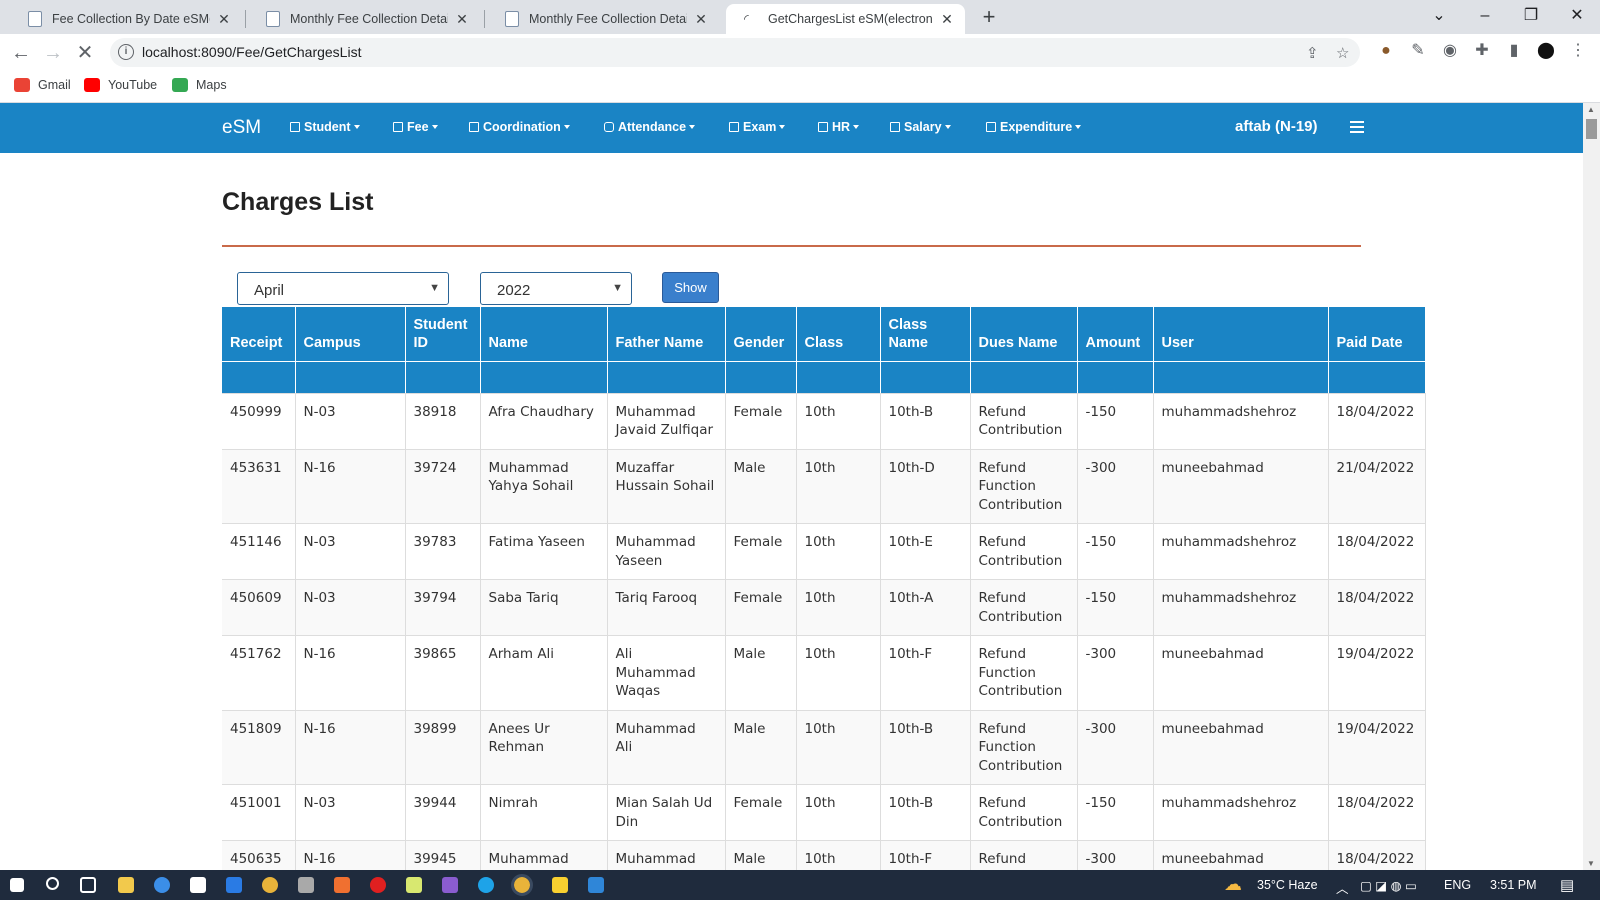 Image resolution: width=1600 pixels, height=900 pixels. I want to click on column-header: Receipt, so click(259, 334).